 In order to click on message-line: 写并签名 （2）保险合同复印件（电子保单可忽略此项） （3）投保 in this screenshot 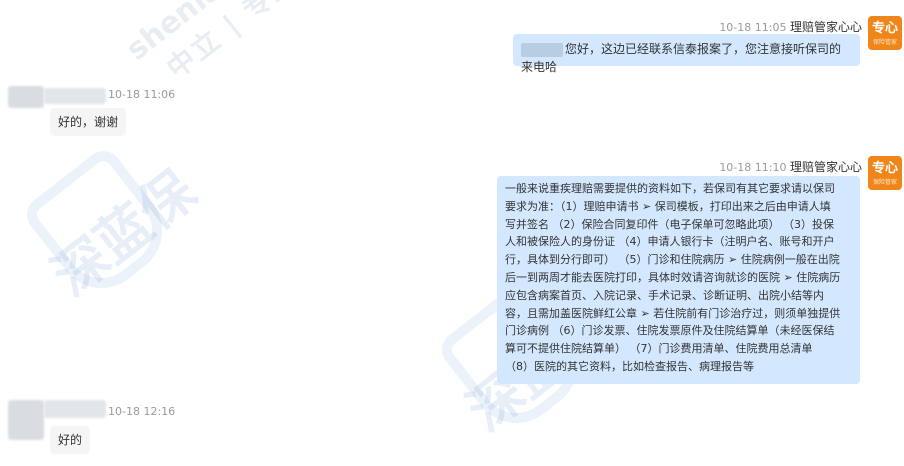, I will do `click(669, 224)`.